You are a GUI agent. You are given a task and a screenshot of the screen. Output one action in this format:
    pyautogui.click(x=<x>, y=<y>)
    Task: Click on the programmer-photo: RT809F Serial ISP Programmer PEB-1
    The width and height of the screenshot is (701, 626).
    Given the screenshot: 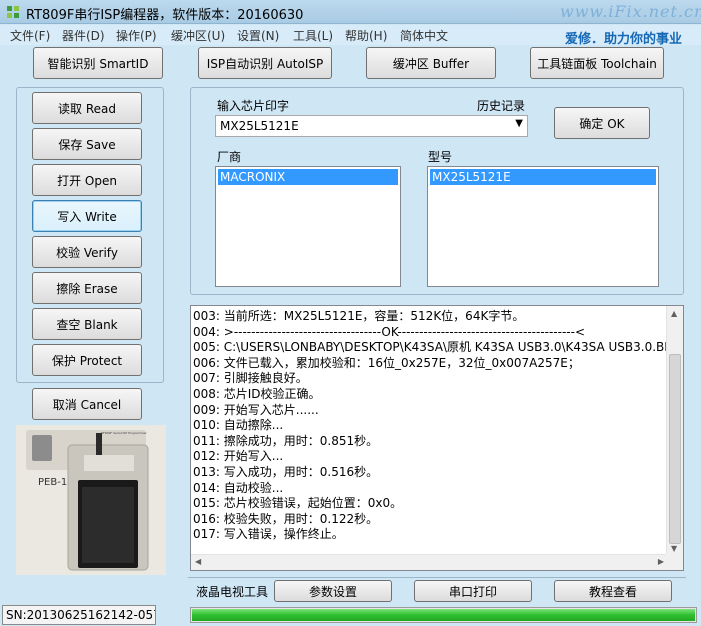 What is the action you would take?
    pyautogui.click(x=91, y=500)
    